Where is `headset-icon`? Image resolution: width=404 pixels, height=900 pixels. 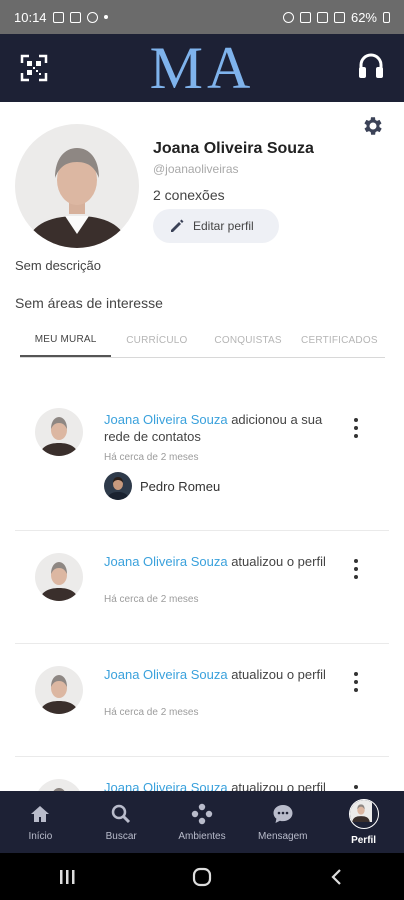
headset-icon is located at coordinates (371, 67).